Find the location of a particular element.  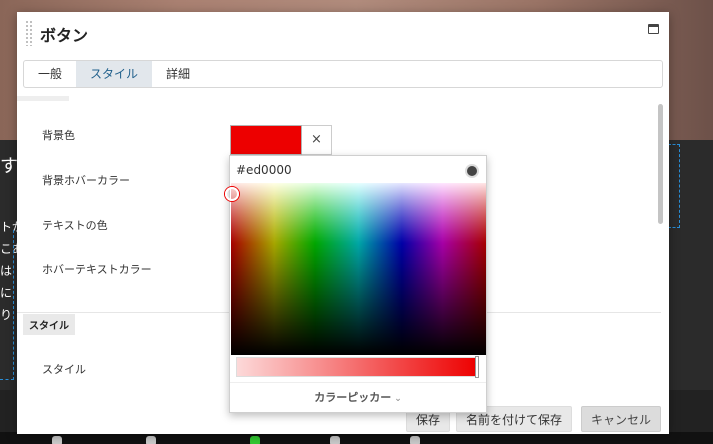

scrollbar is located at coordinates (660, 164).